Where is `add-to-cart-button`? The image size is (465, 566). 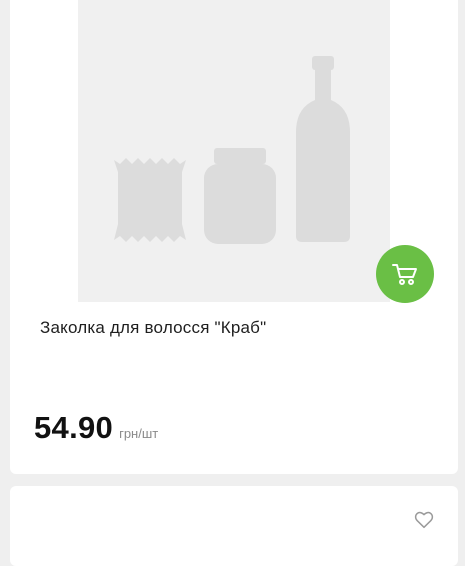
add-to-cart-button is located at coordinates (405, 274).